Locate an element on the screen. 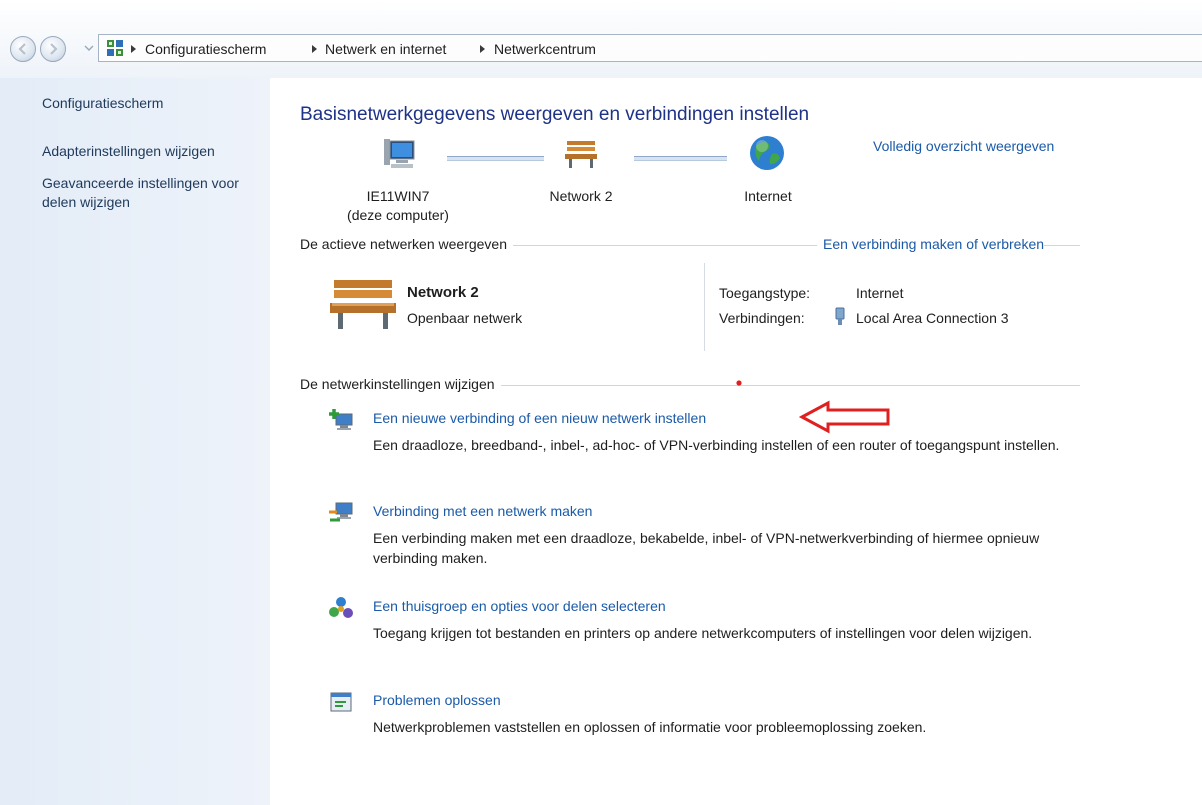 This screenshot has height=805, width=1202. active-networks-header: De actieve netwerken weergeven is located at coordinates (407, 244).